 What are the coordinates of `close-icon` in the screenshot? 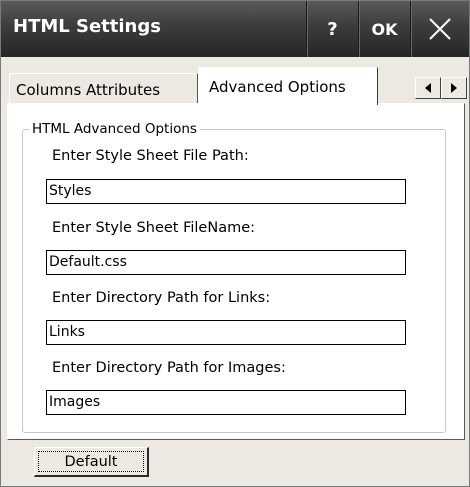 It's located at (440, 29).